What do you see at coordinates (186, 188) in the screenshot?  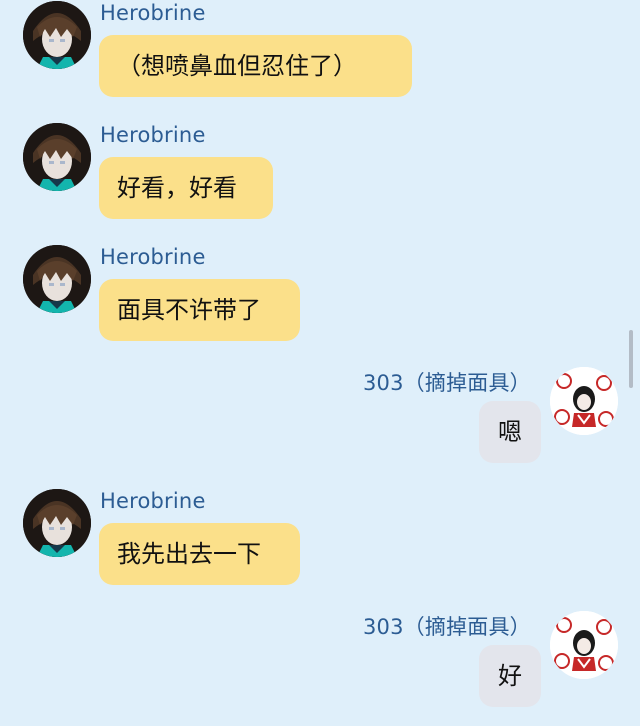 I see `message-bubble: 好看，好看` at bounding box center [186, 188].